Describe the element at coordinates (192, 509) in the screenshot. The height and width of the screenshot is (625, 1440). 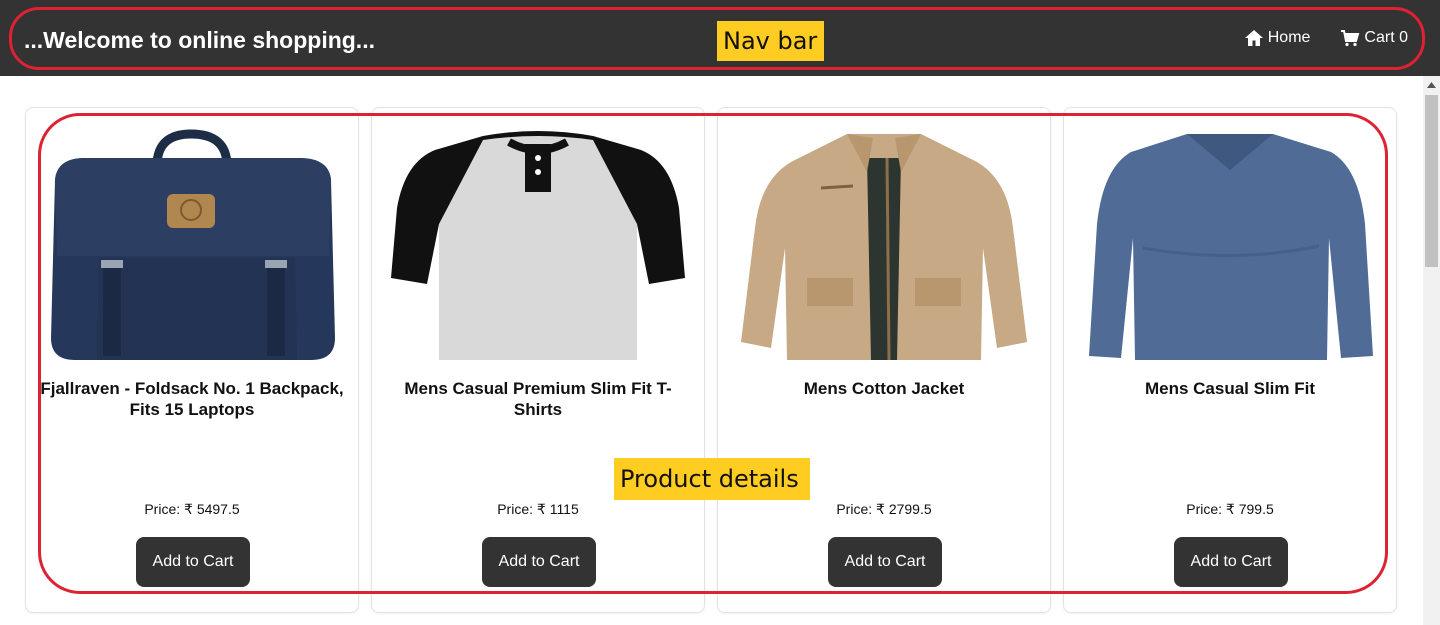
I see `product-price: Price: ₹ 5497.5` at that location.